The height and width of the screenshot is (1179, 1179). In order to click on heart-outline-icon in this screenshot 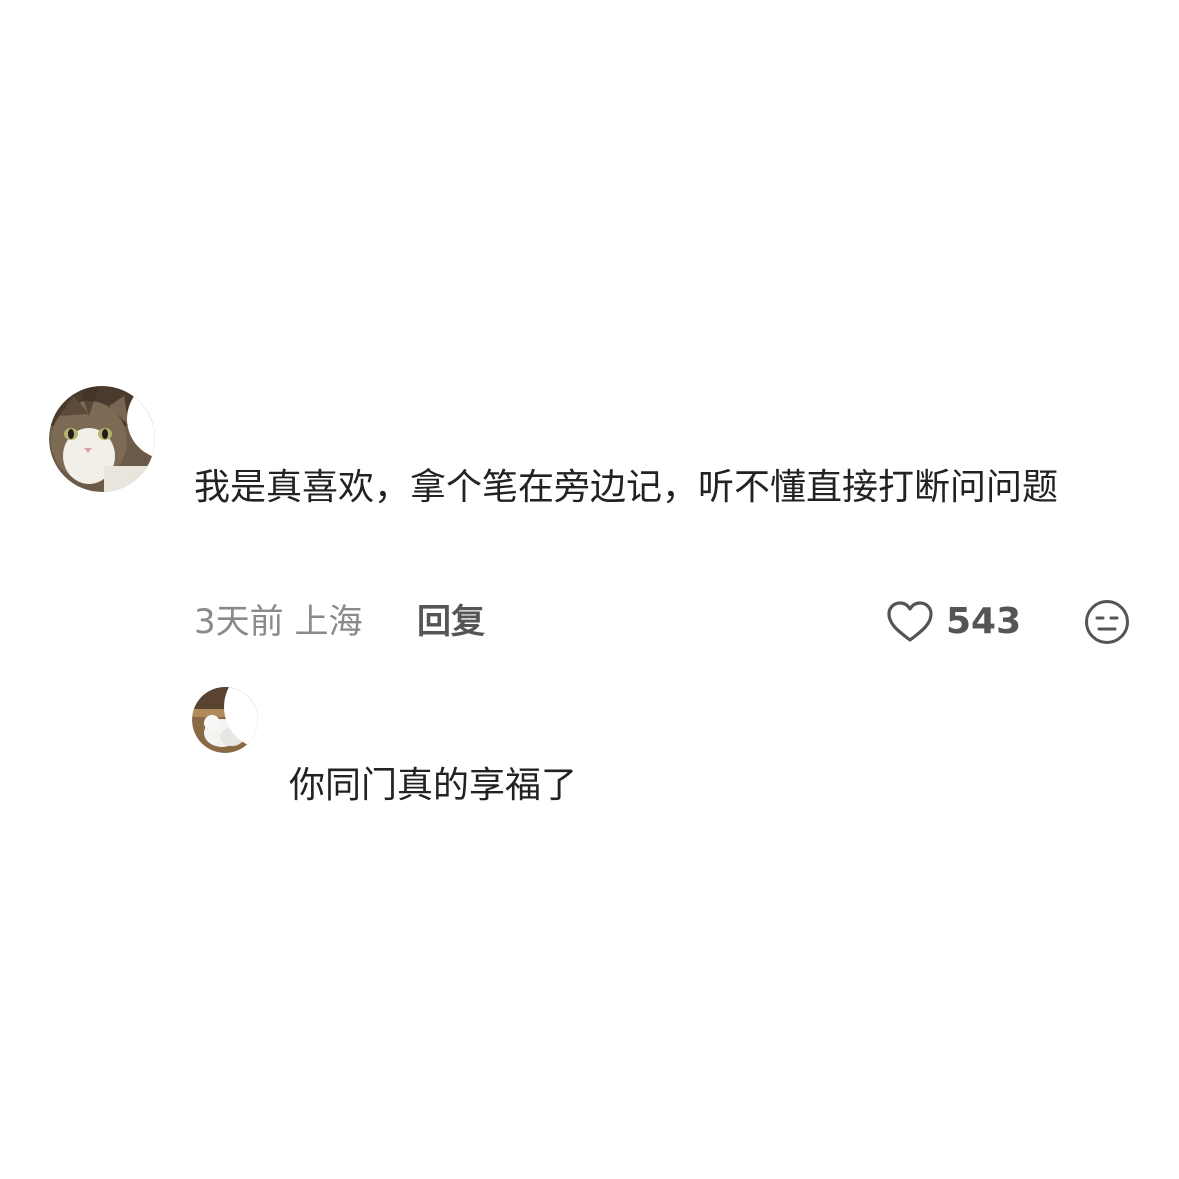, I will do `click(910, 621)`.